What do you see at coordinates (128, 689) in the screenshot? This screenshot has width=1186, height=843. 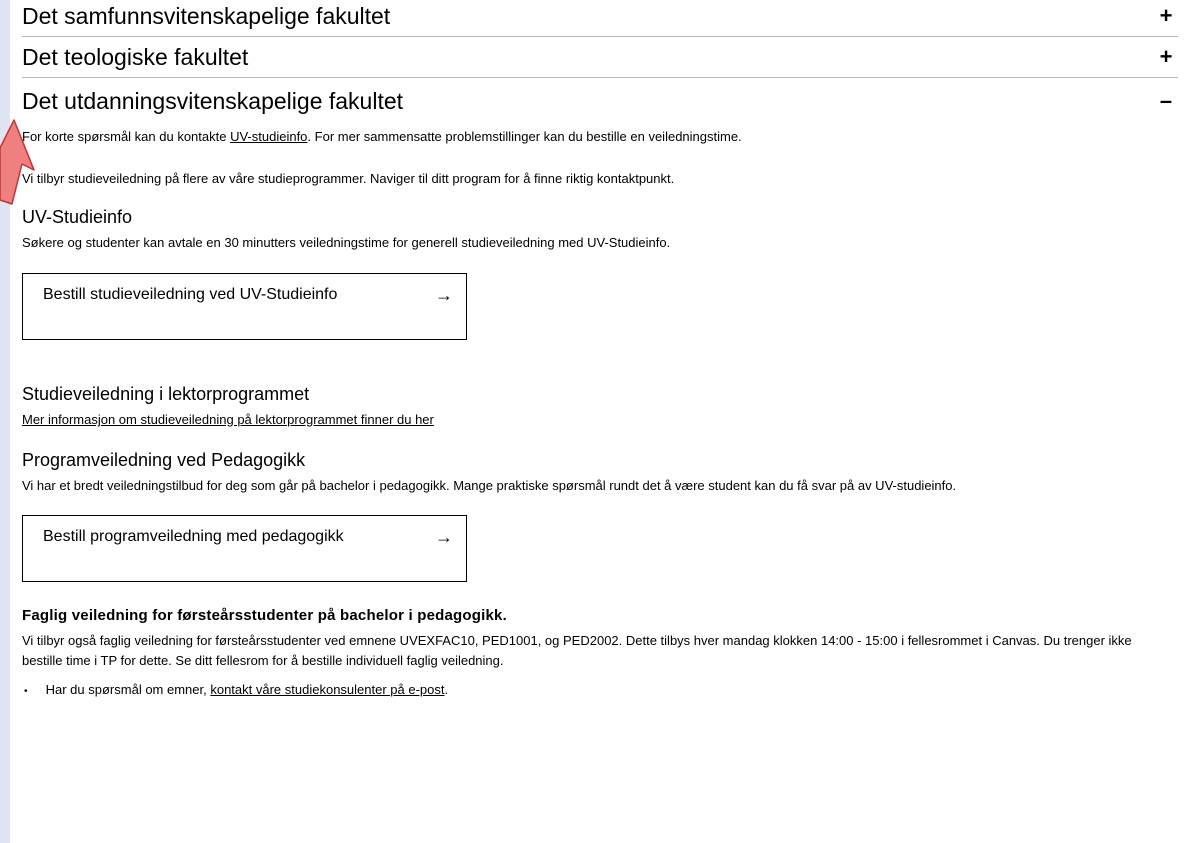 I see `bullet-text: Har du spørsmål om emner,` at bounding box center [128, 689].